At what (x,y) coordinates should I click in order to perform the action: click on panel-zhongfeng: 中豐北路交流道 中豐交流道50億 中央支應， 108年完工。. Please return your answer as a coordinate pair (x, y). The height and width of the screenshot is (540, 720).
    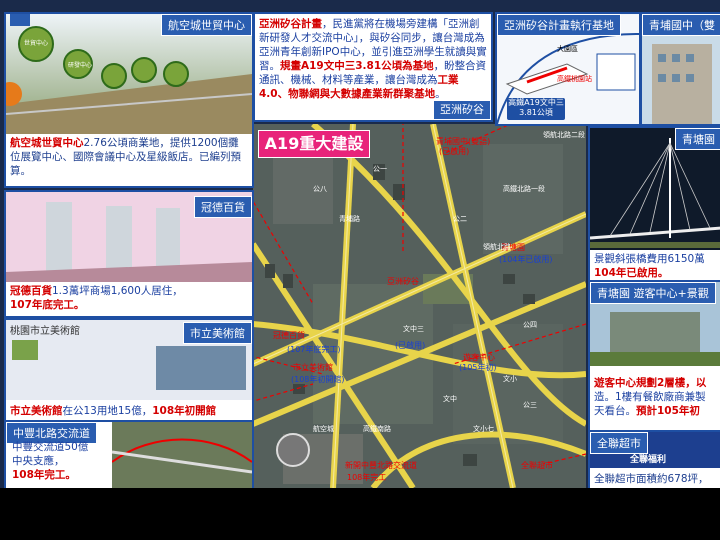
    Looking at the image, I should click on (129, 454).